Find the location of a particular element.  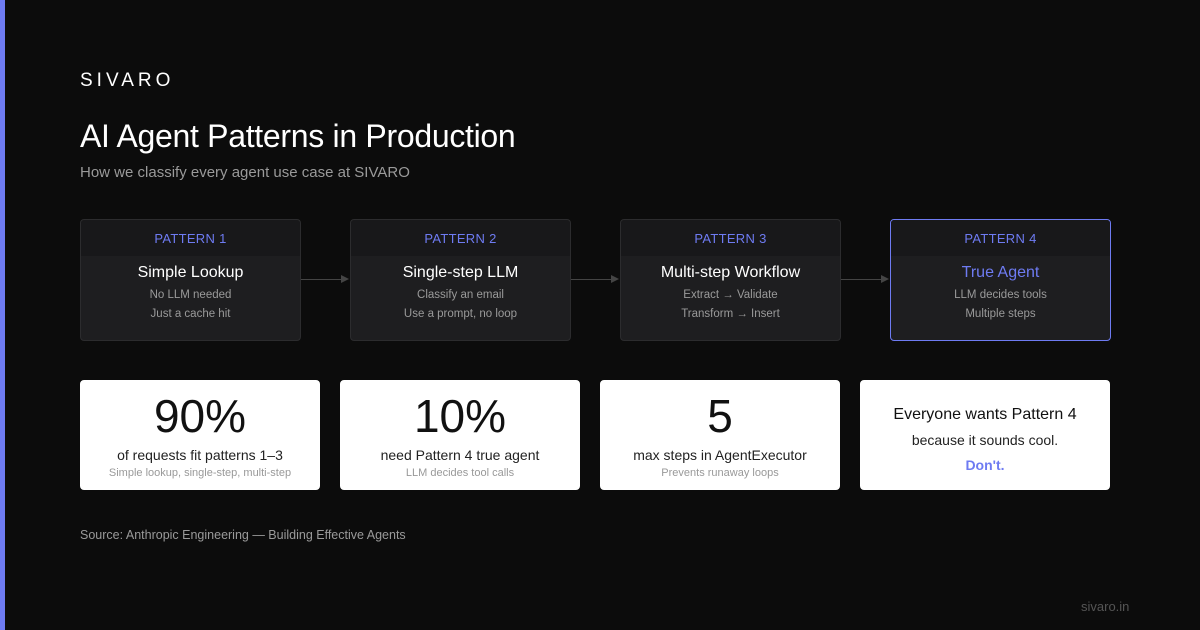

pattern-detail: Just a cache hit is located at coordinates (190, 314).